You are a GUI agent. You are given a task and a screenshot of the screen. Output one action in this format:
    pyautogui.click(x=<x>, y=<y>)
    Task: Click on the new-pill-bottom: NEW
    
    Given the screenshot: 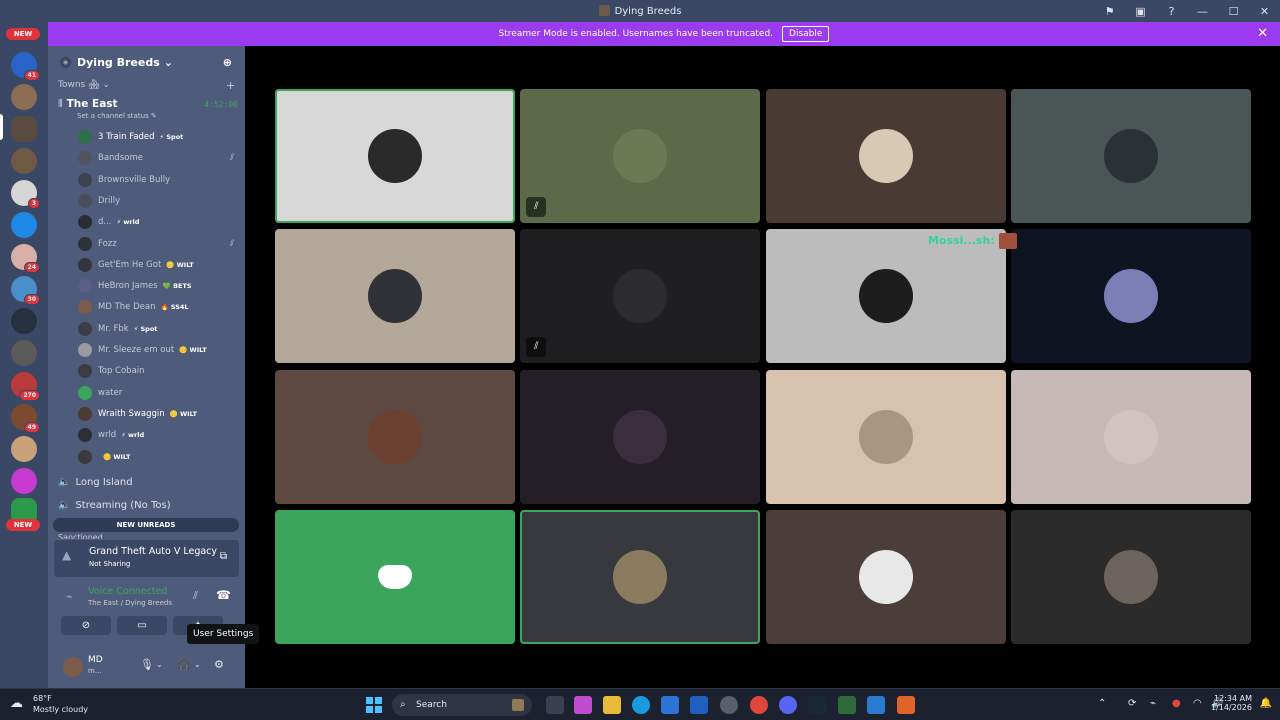 What is the action you would take?
    pyautogui.click(x=23, y=525)
    